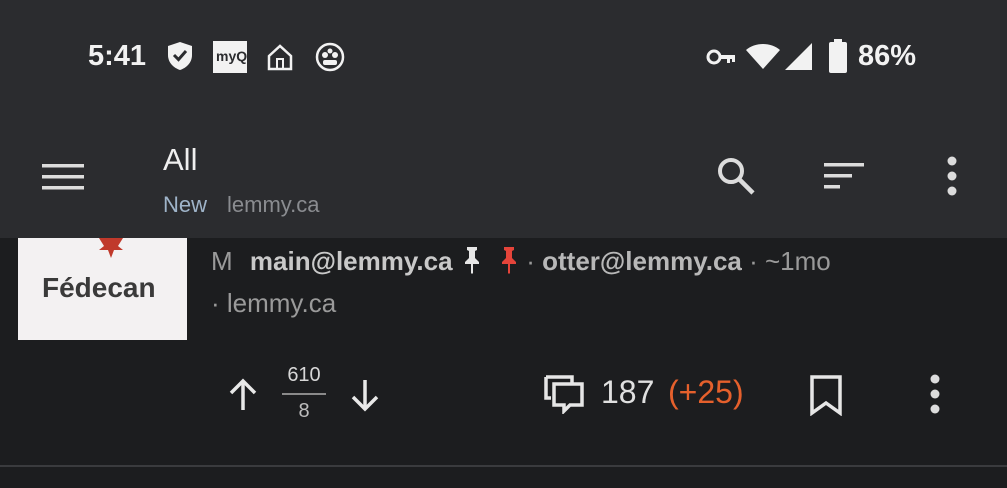  I want to click on post-flag: M, so click(222, 261).